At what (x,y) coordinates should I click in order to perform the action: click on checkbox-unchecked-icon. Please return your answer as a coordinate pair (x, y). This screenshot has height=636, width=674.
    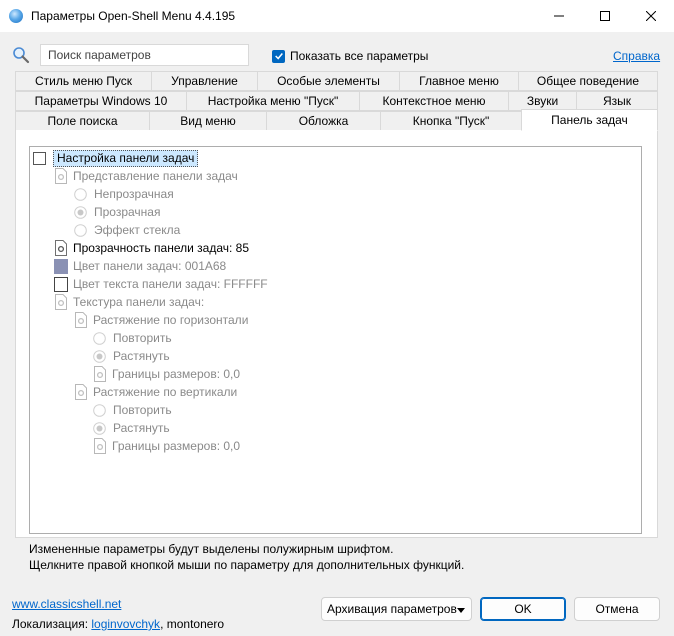
    Looking at the image, I should click on (39, 158).